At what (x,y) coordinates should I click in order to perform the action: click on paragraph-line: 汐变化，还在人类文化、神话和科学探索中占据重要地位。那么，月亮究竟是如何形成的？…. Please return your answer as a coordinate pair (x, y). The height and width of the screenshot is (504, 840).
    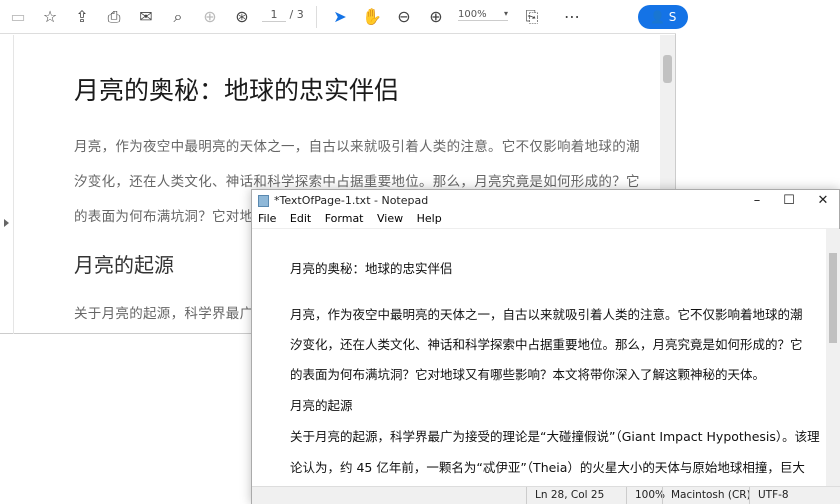
    Looking at the image, I should click on (357, 182).